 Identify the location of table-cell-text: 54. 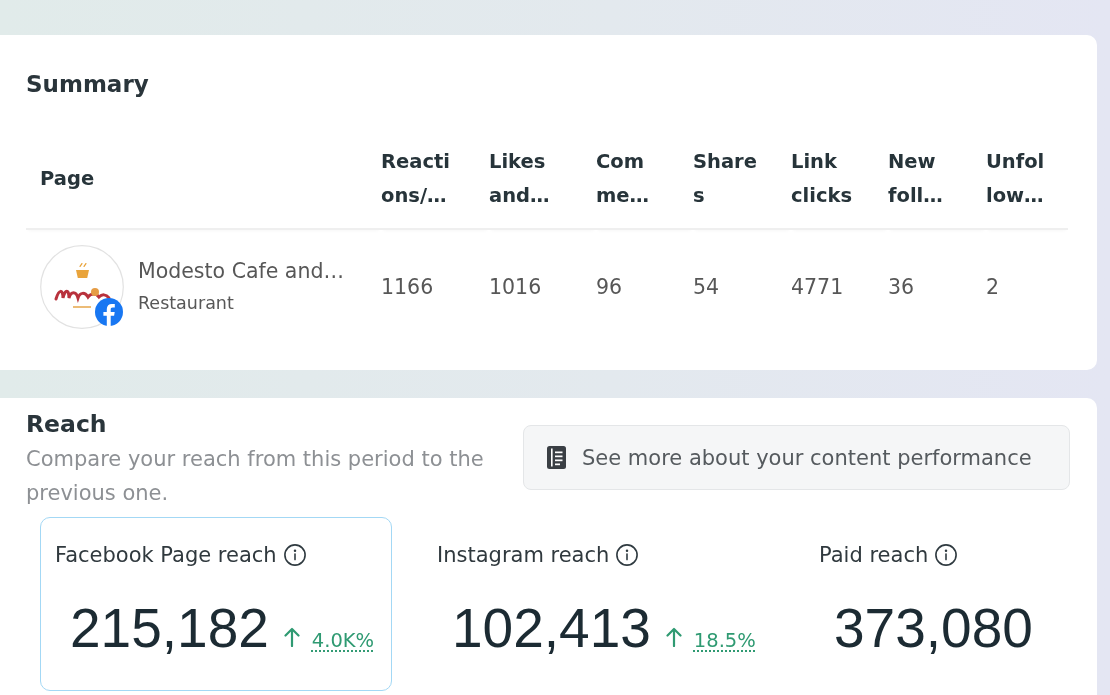
(706, 287).